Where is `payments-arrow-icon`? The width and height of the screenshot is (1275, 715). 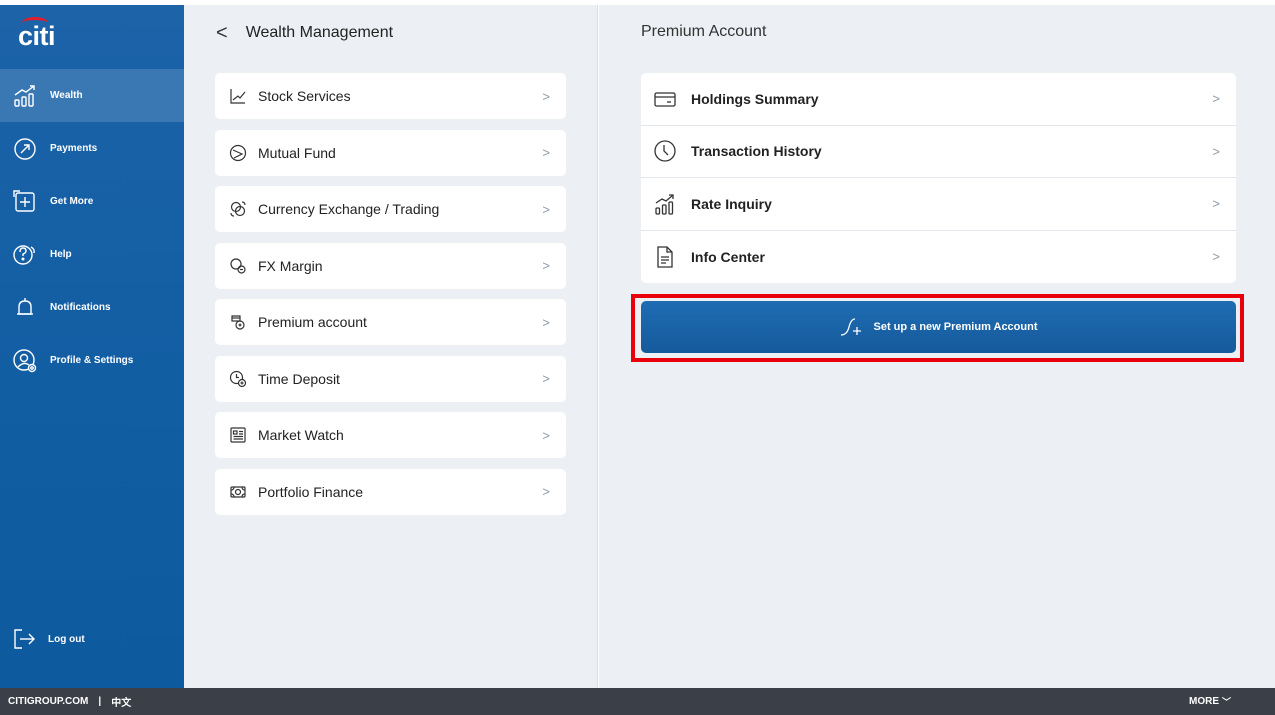 payments-arrow-icon is located at coordinates (25, 148).